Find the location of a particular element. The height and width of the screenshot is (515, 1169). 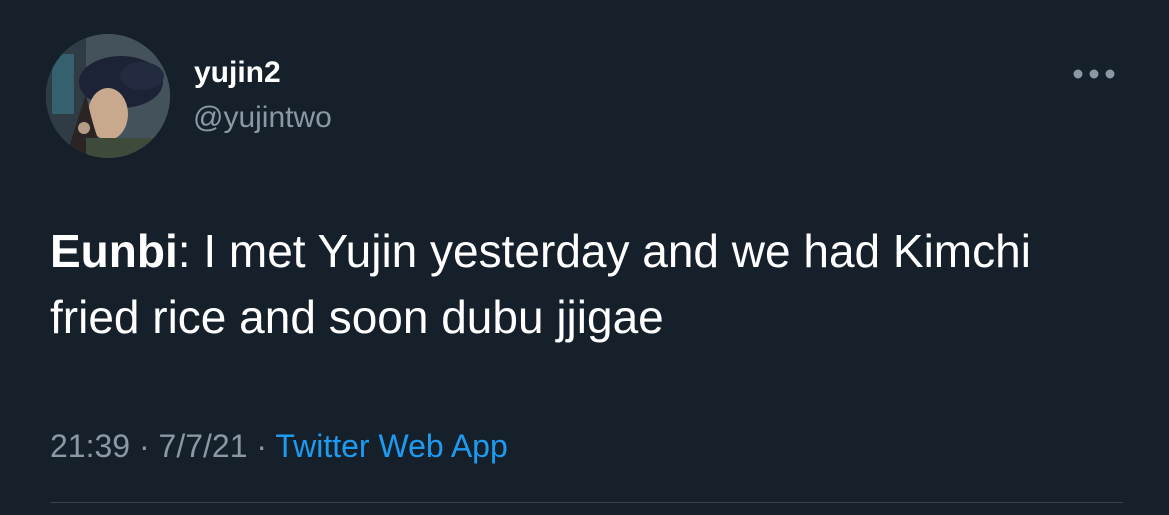

avatar-image is located at coordinates (108, 96).